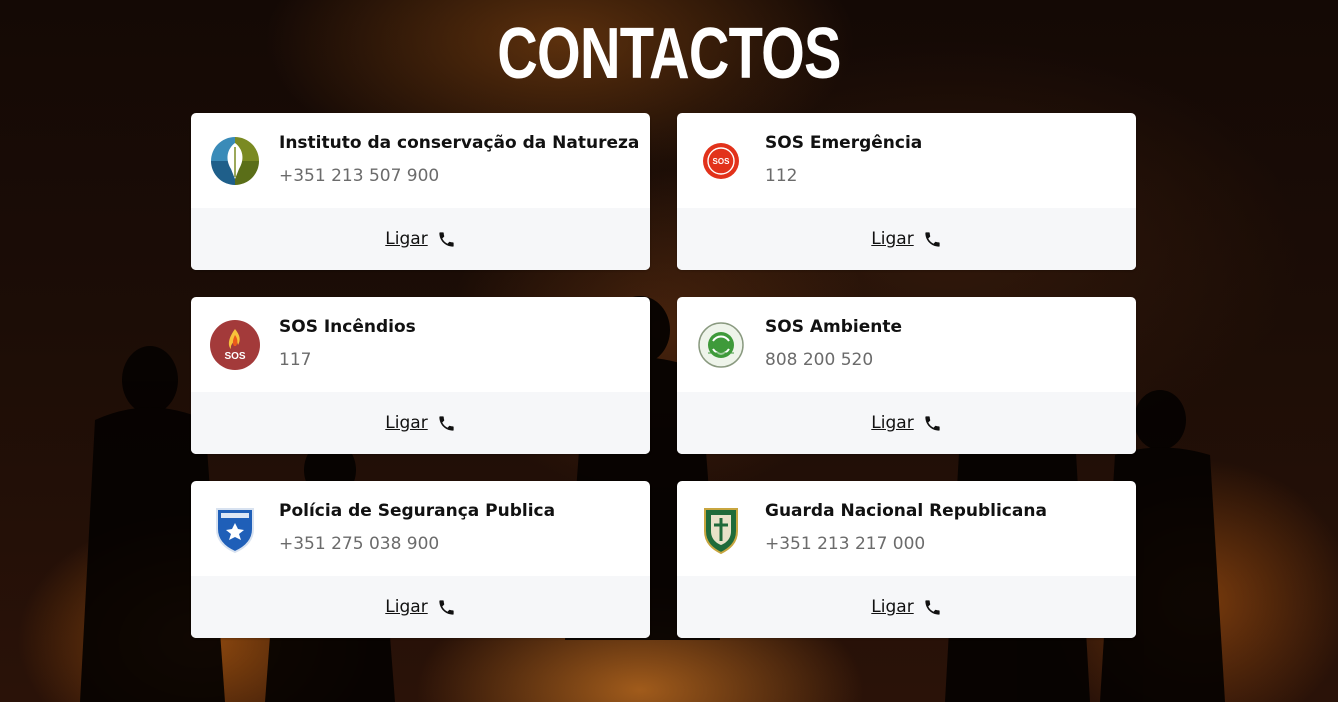  I want to click on contact-card: SOS SOS Incêndios 117 Ligar, so click(420, 375).